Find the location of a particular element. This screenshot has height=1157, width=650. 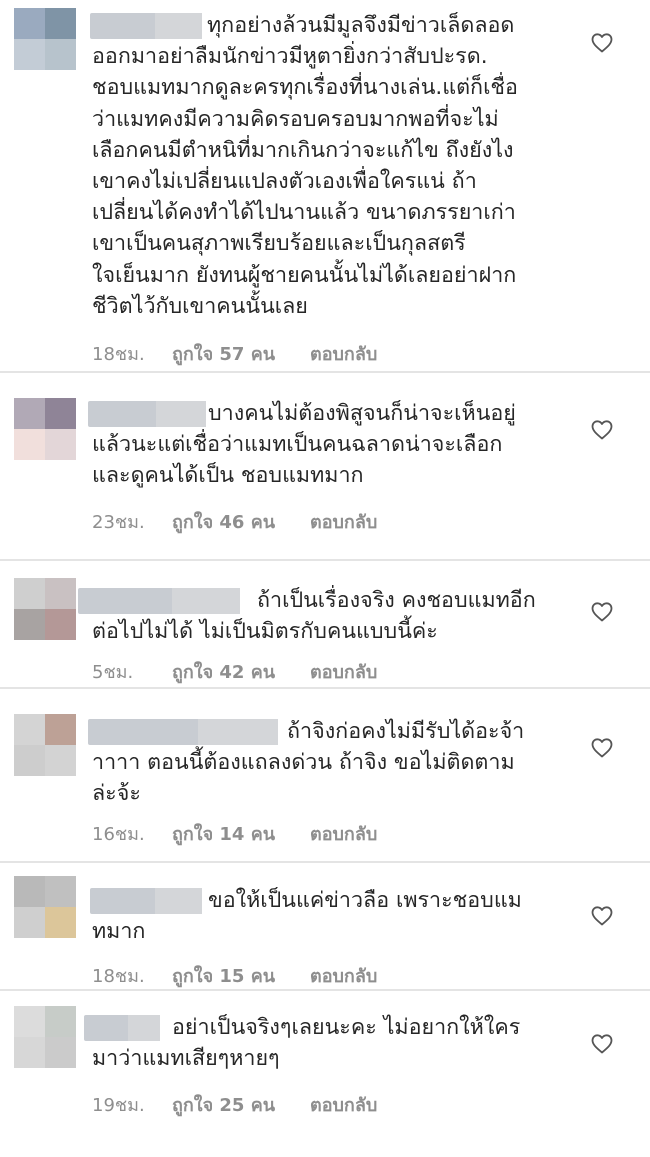

comment-line: ล่ะจ้ะ is located at coordinates (308, 793).